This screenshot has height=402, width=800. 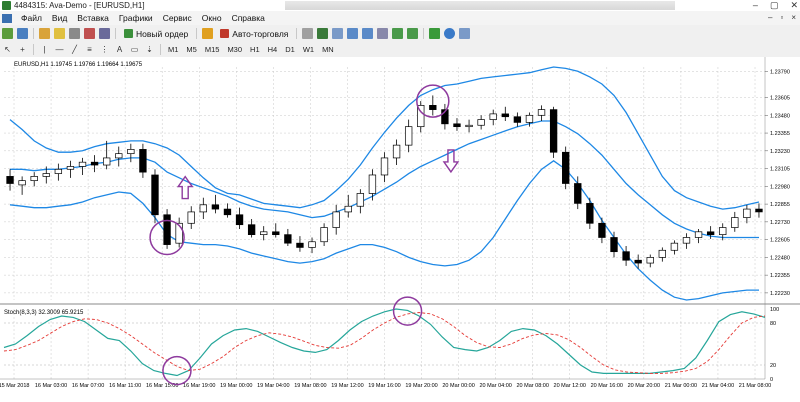 I want to click on time-tick-label: 19 Mar 04:00, so click(x=273, y=386).